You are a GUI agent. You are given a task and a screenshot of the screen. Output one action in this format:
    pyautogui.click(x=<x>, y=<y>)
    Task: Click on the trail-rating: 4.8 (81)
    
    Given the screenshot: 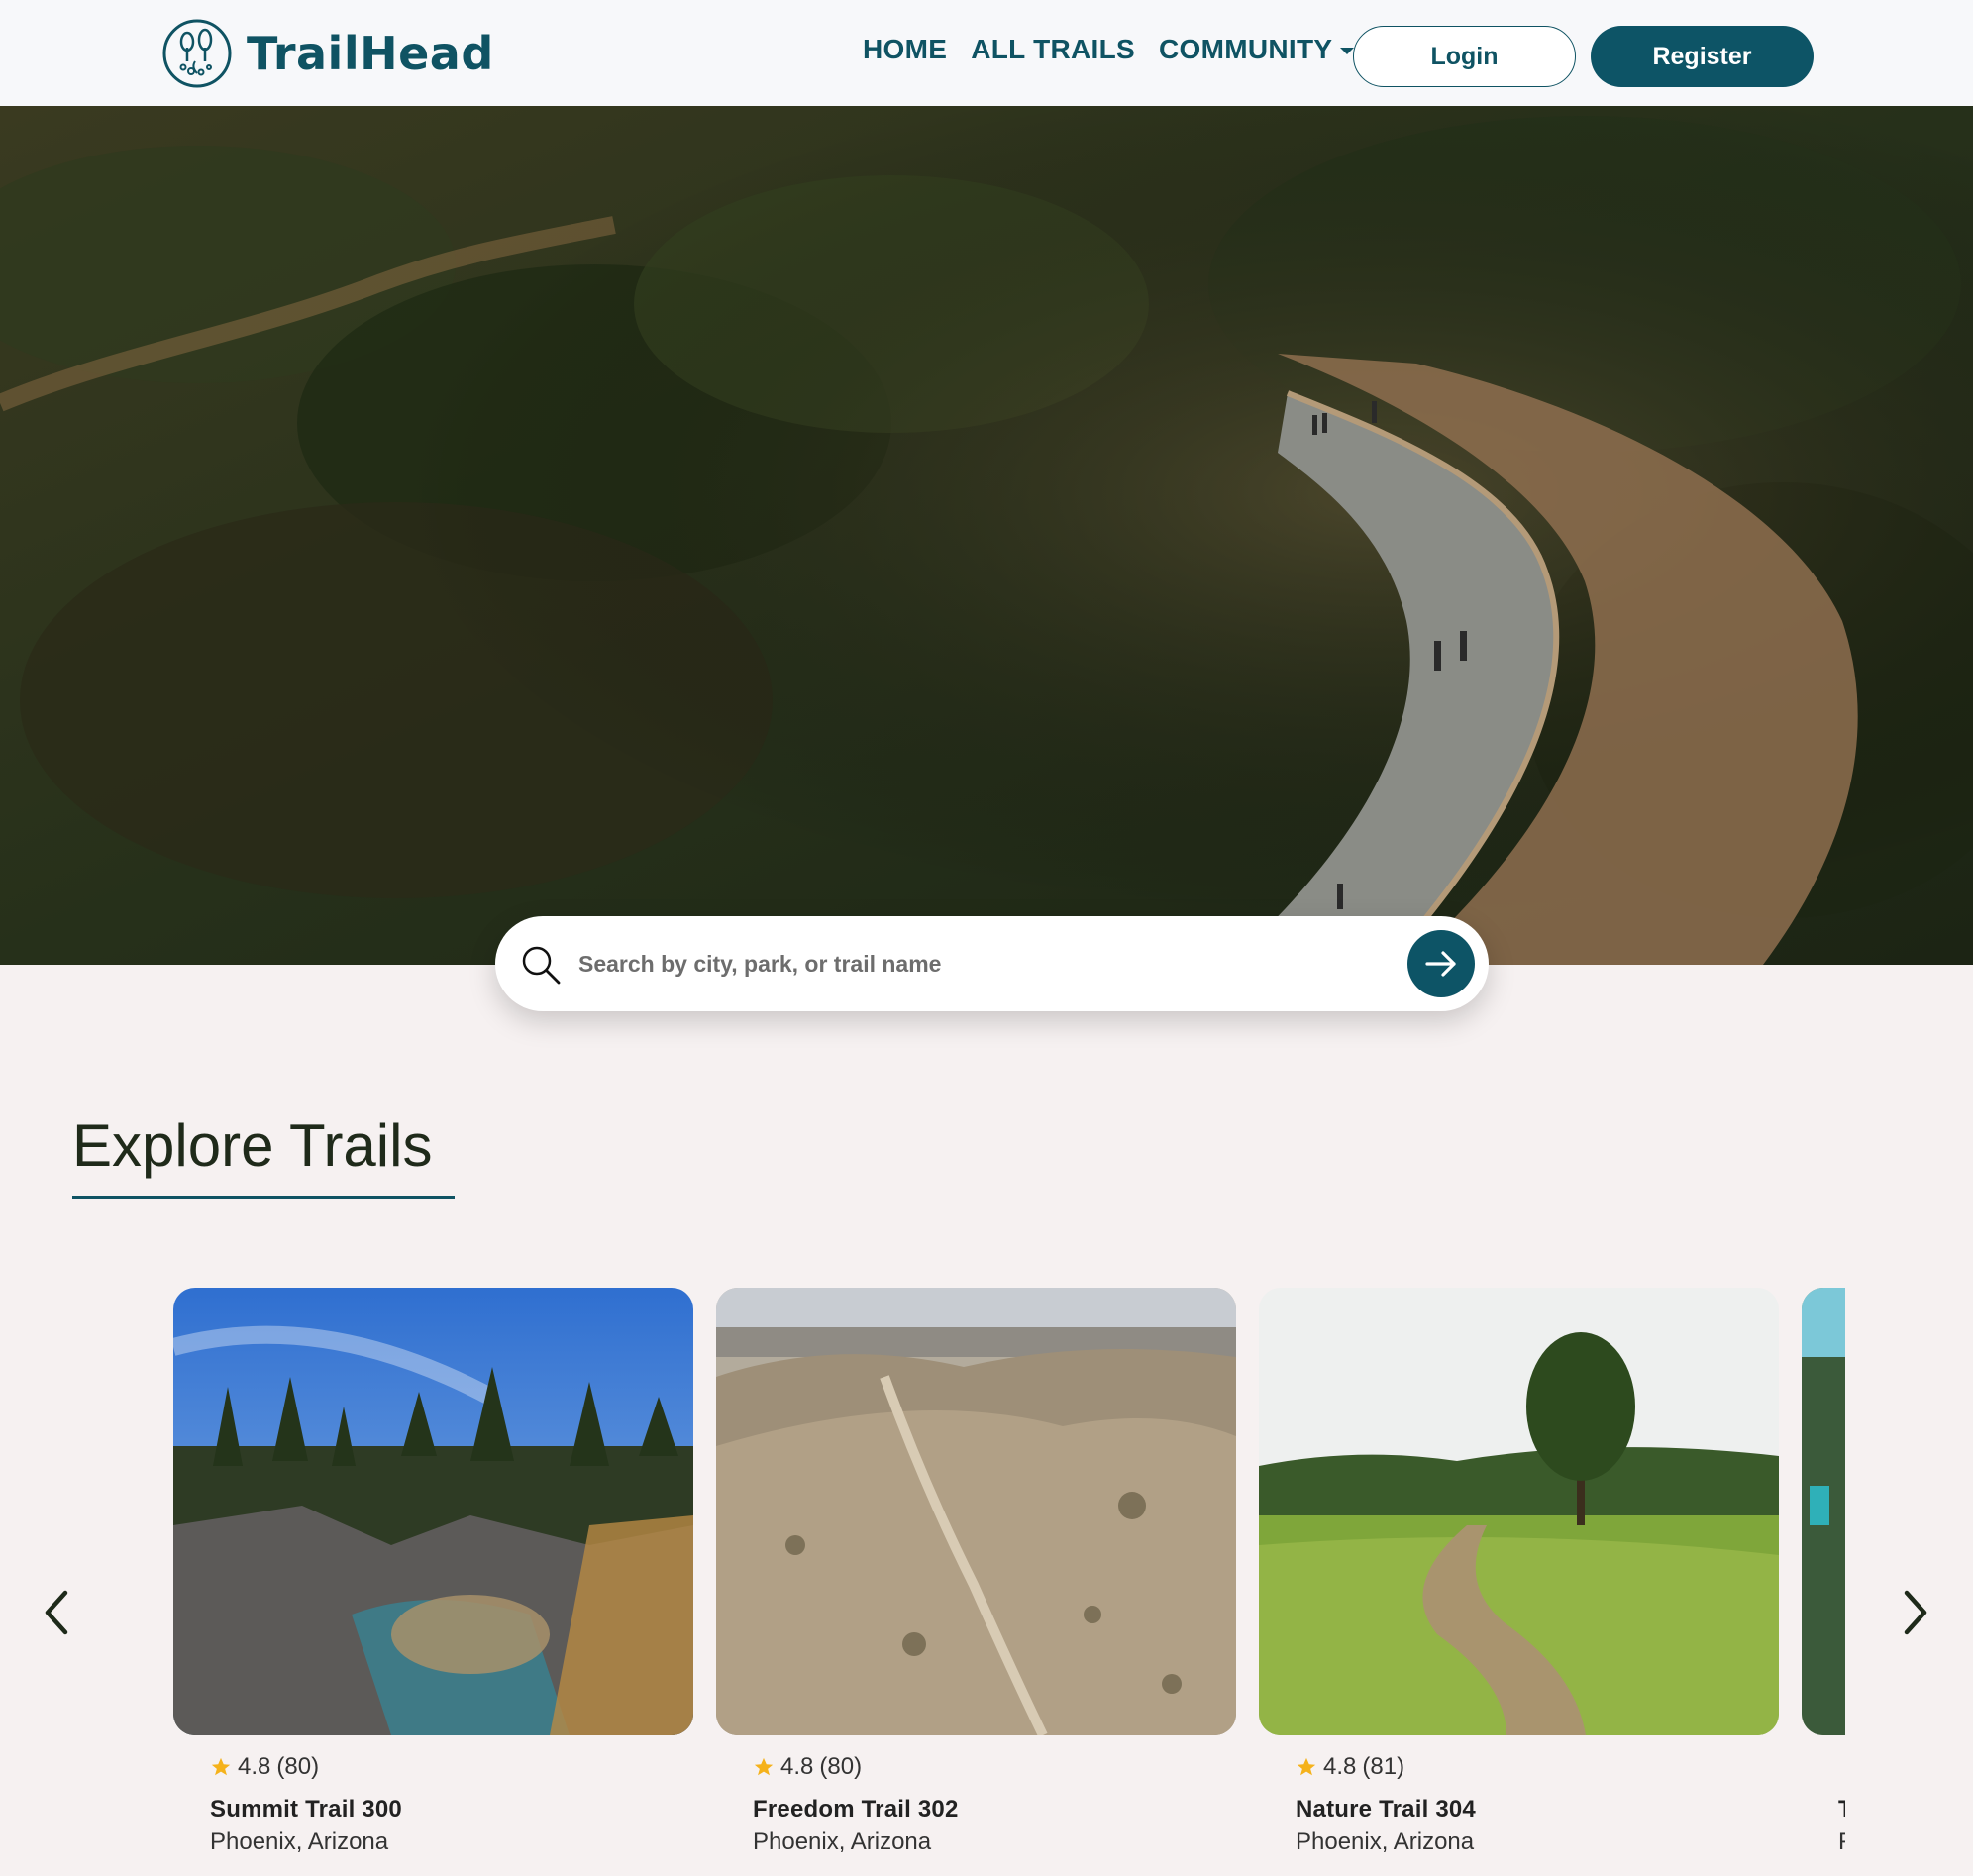 What is the action you would take?
    pyautogui.click(x=1350, y=1767)
    